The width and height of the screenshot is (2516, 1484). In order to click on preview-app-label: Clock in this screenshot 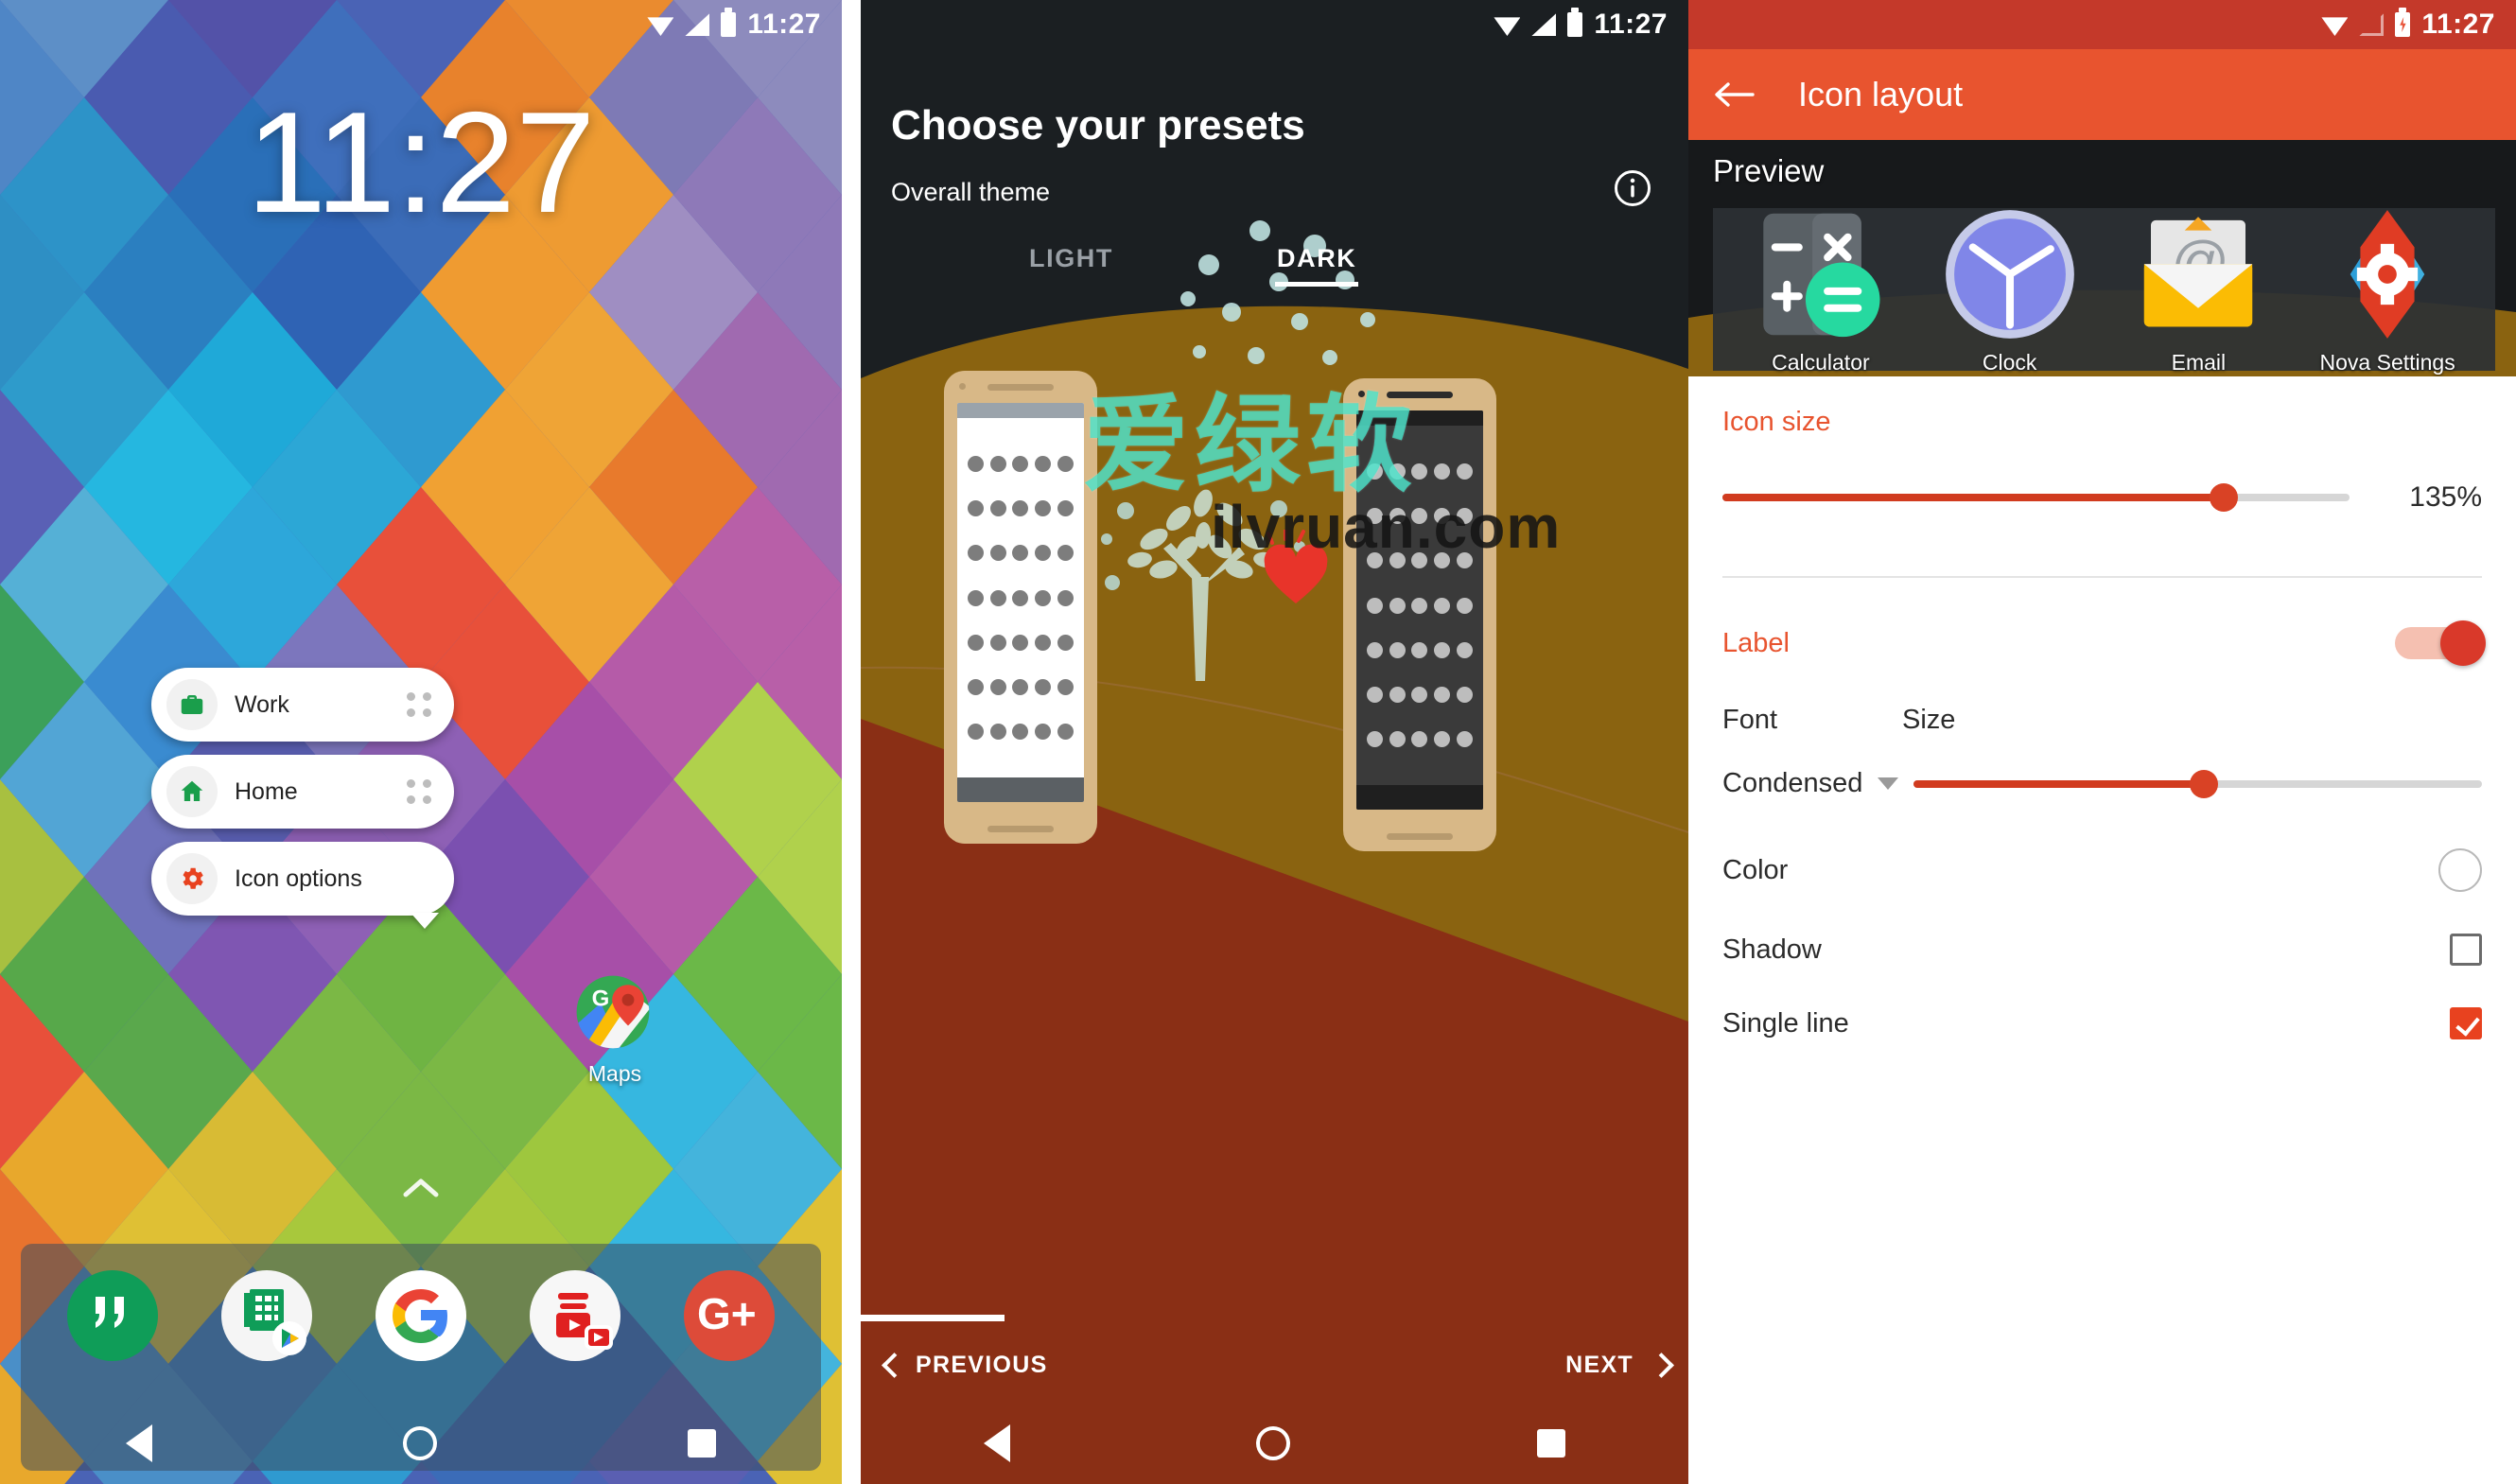, I will do `click(2009, 362)`.